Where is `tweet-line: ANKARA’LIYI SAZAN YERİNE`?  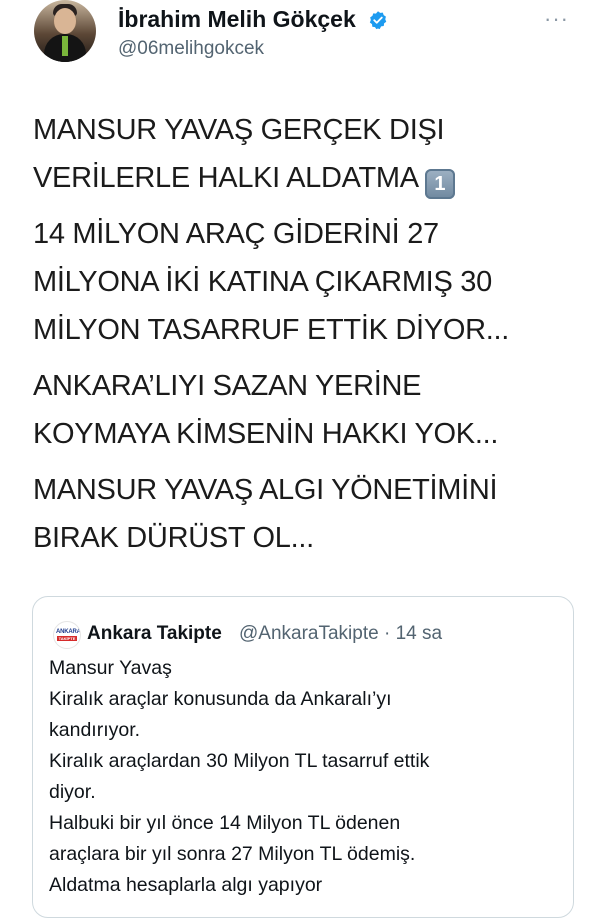 tweet-line: ANKARA’LIYI SAZAN YERİNE is located at coordinates (227, 386).